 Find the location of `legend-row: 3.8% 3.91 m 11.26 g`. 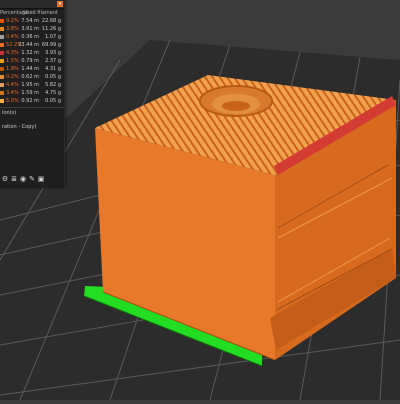

legend-row: 3.8% 3.91 m 11.26 g is located at coordinates (32, 29).